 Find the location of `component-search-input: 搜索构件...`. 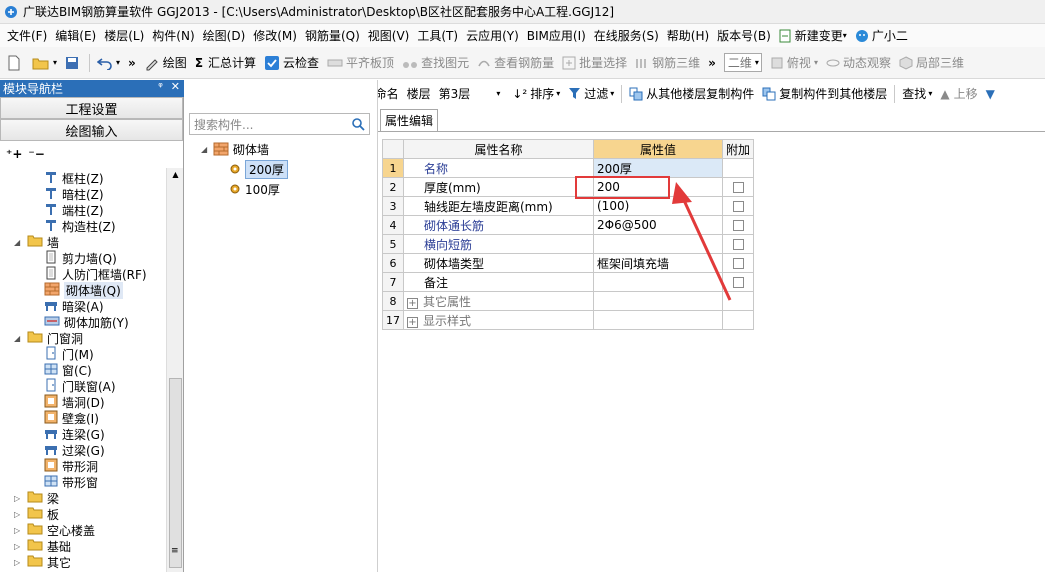

component-search-input: 搜索构件... is located at coordinates (279, 124).